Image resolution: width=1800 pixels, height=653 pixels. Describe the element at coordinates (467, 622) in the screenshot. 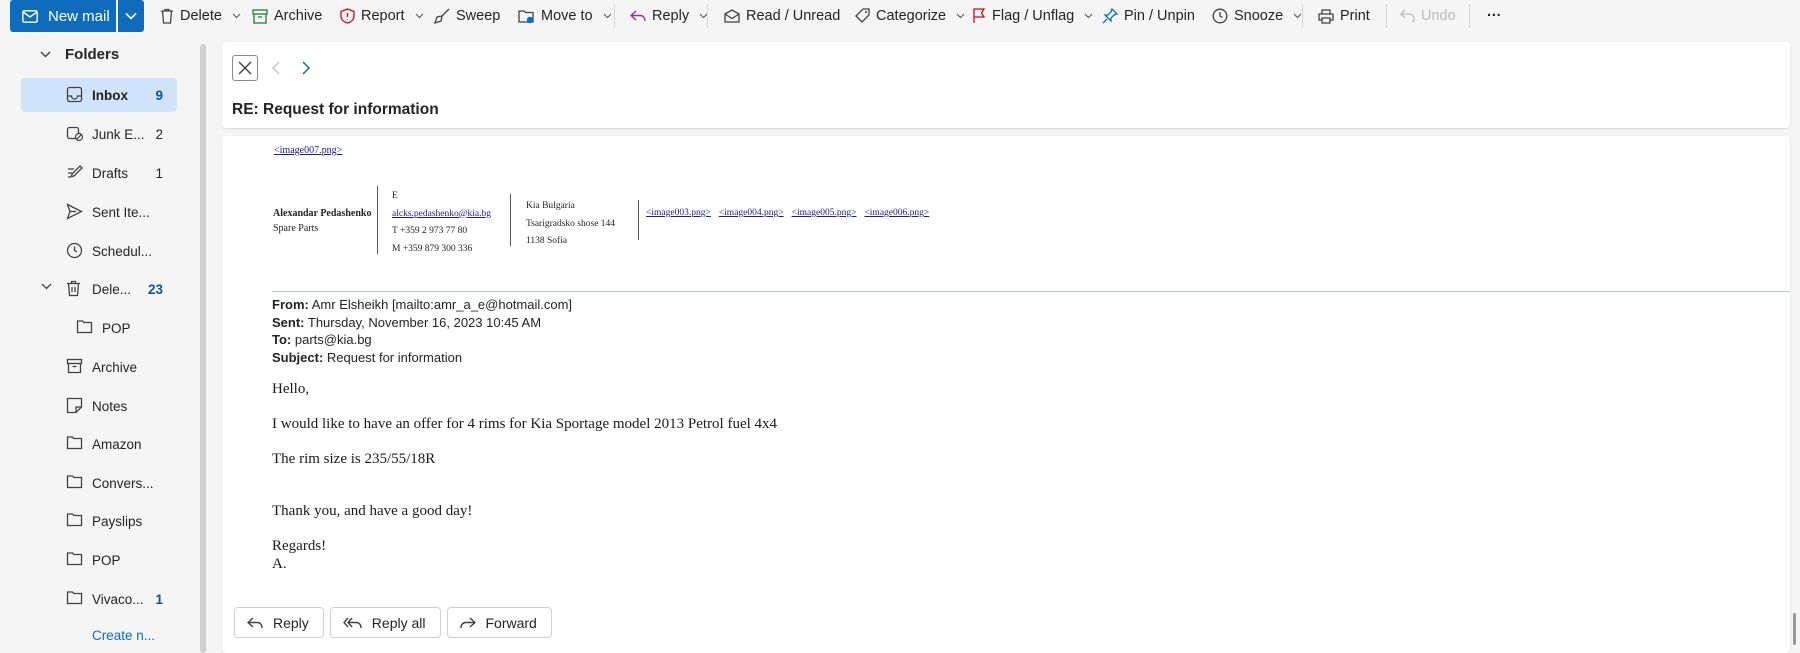

I see `forward-icon` at that location.